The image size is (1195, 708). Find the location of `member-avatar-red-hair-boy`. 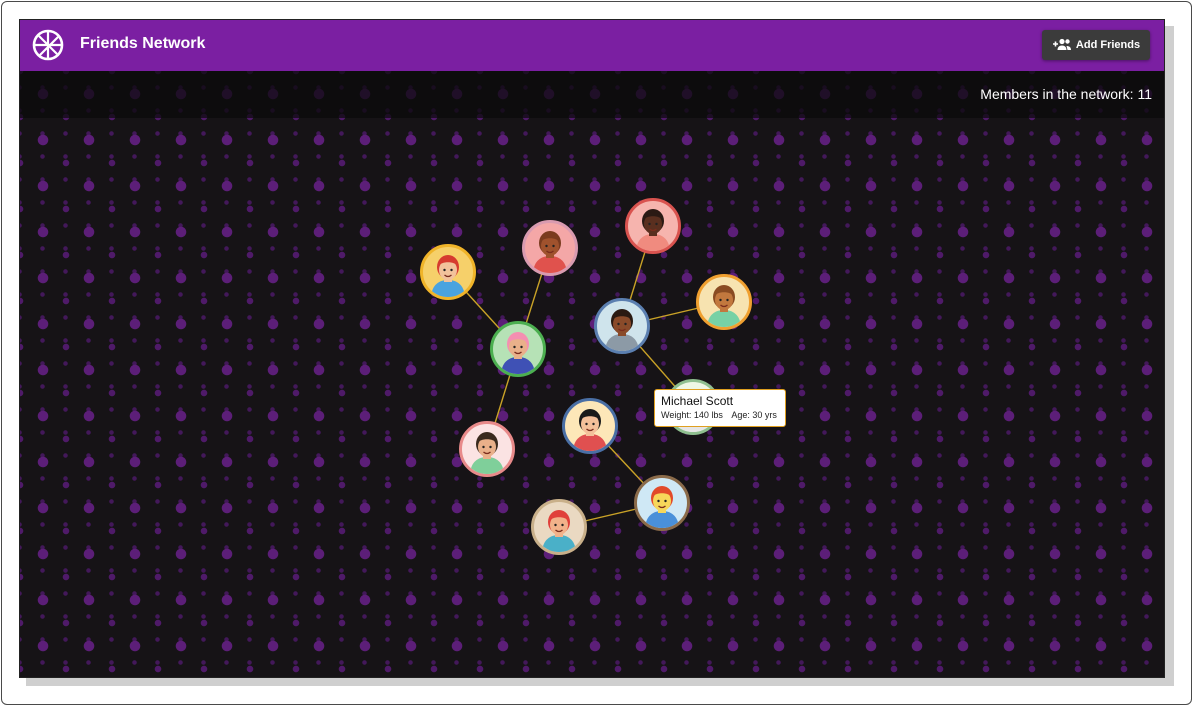

member-avatar-red-hair-boy is located at coordinates (662, 503).